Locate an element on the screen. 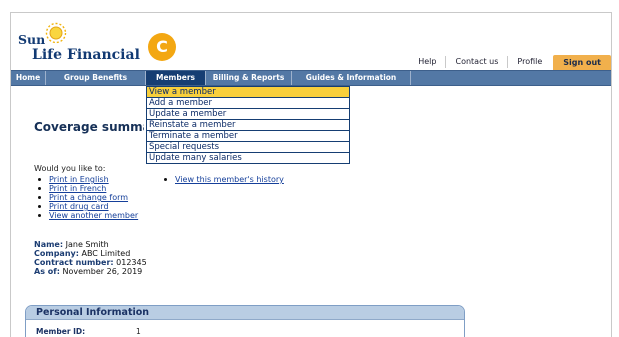 The width and height of the screenshot is (619, 337). contract-row: Contract number: 012345 is located at coordinates (90, 262).